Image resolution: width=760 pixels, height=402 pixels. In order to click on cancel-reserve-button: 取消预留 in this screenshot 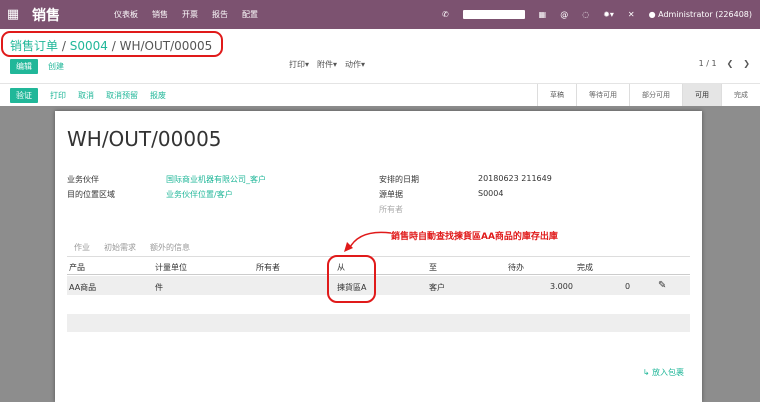, I will do `click(122, 95)`.